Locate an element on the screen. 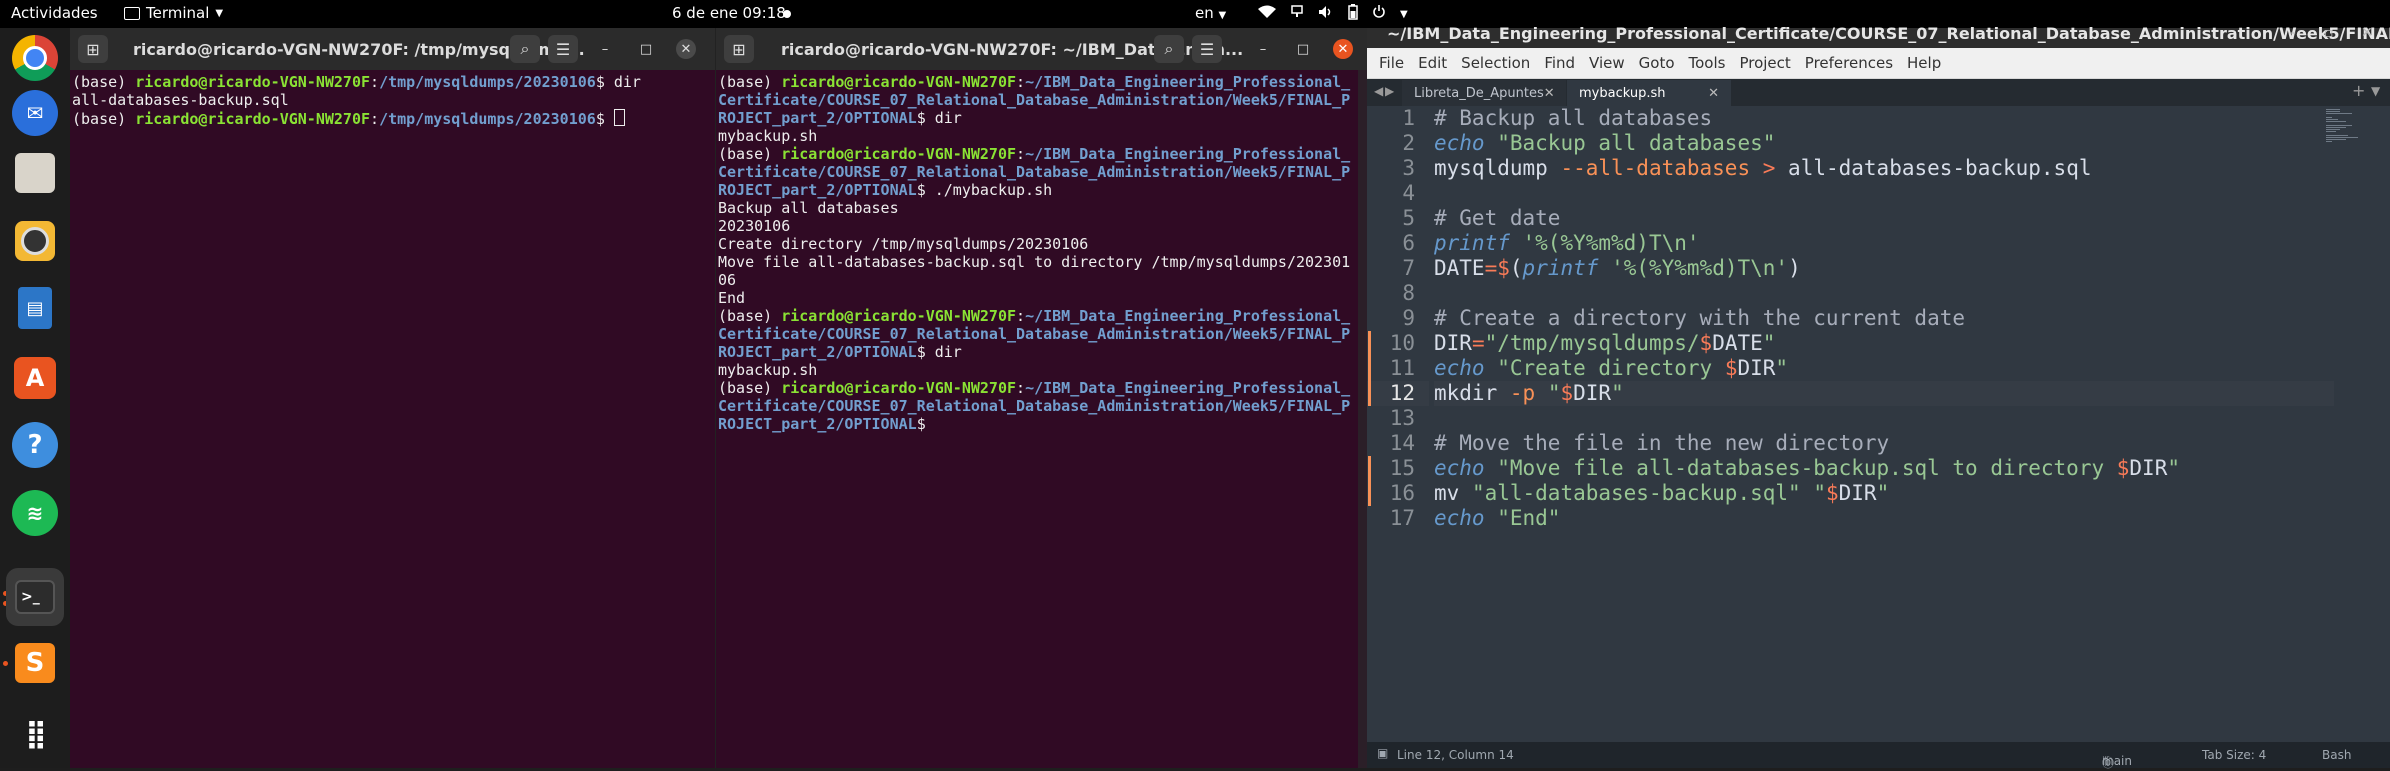 This screenshot has height=771, width=2390. menu-goto: Goto is located at coordinates (1657, 63).